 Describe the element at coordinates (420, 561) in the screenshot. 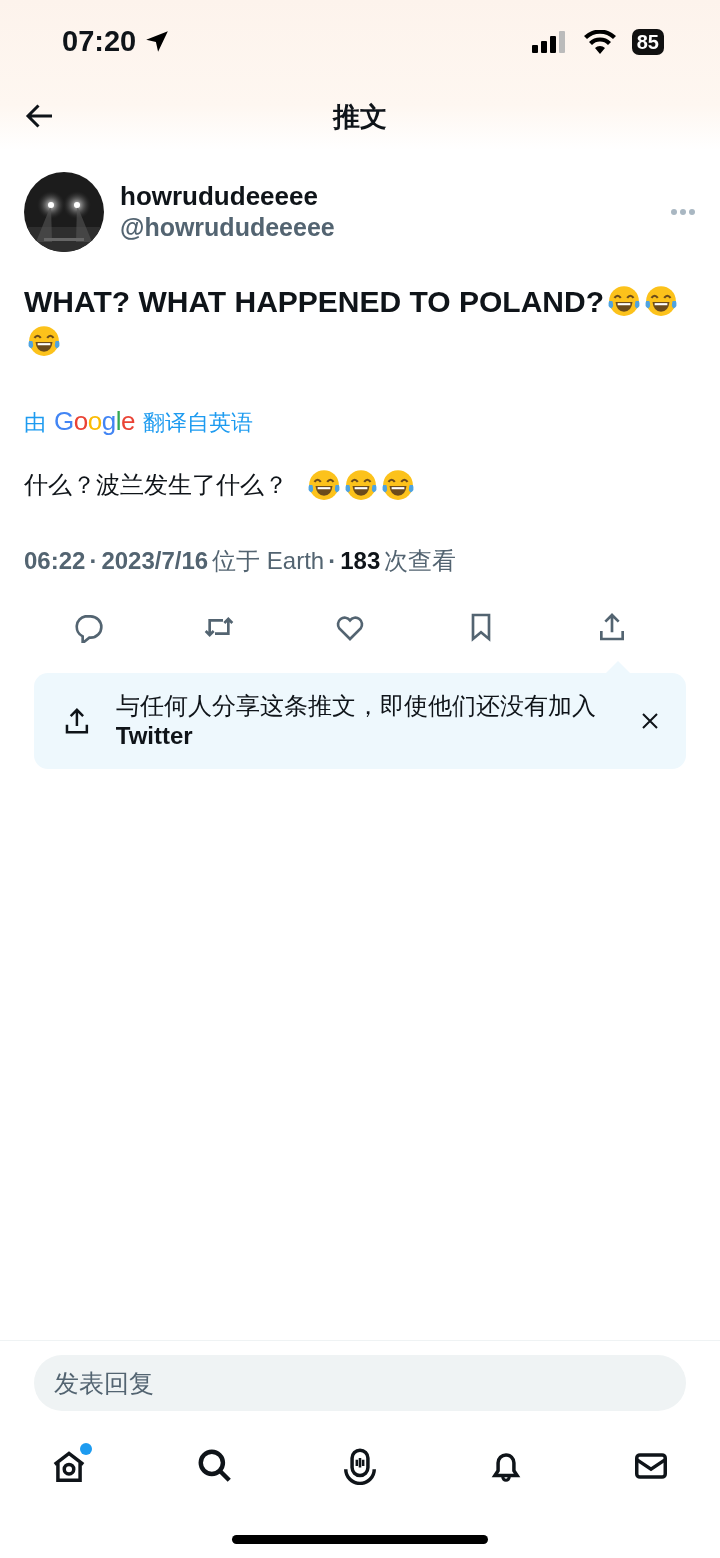

I see `view-label: 次查看` at that location.